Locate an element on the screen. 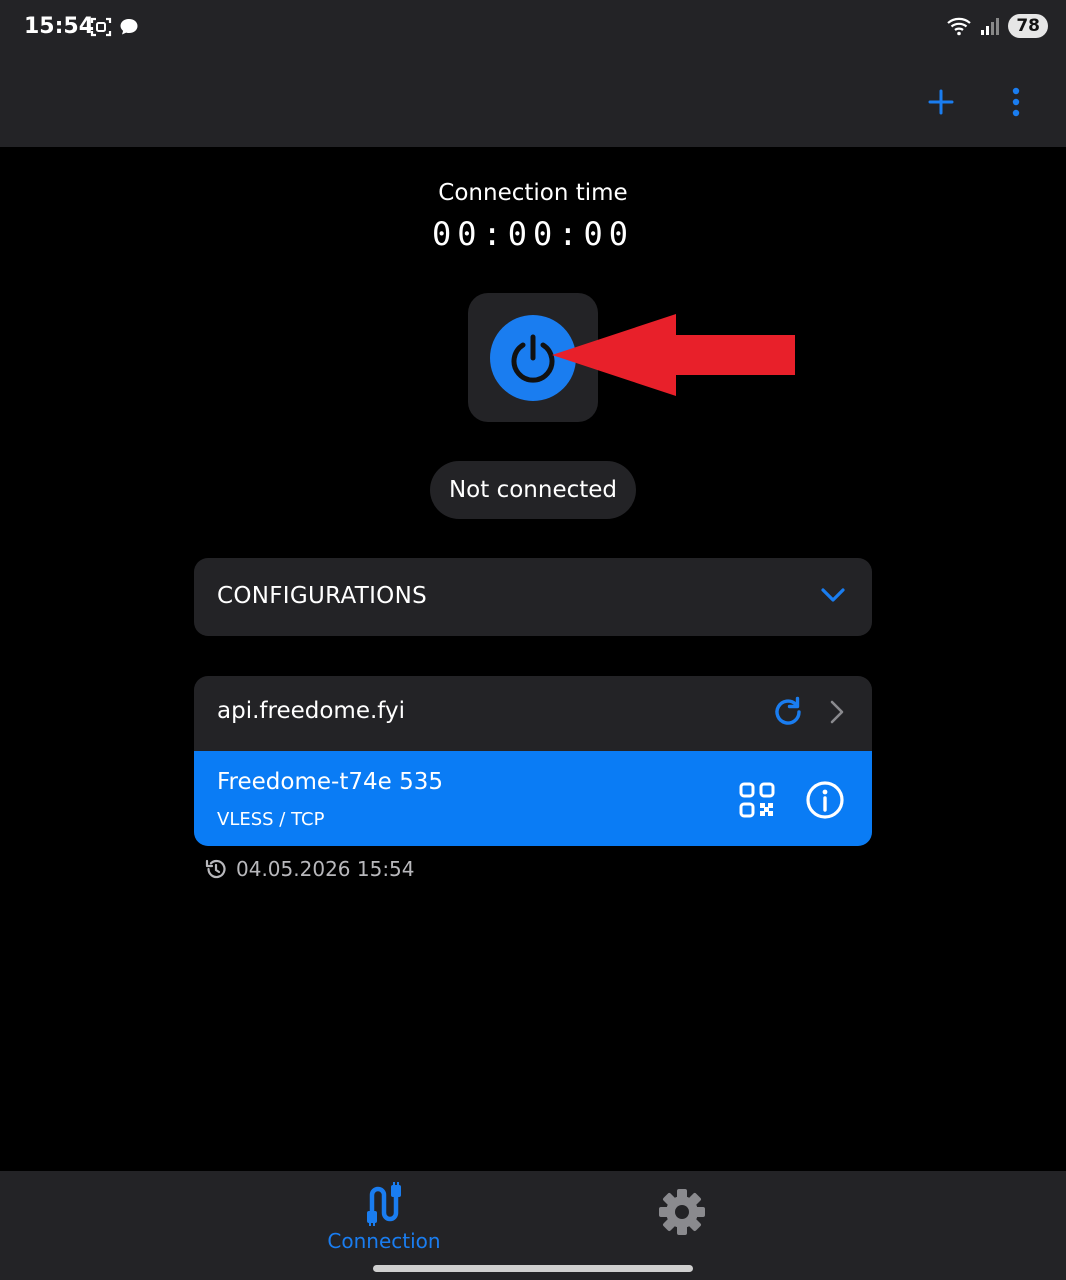 This screenshot has width=1066, height=1280. chevron-right-icon is located at coordinates (837, 712).